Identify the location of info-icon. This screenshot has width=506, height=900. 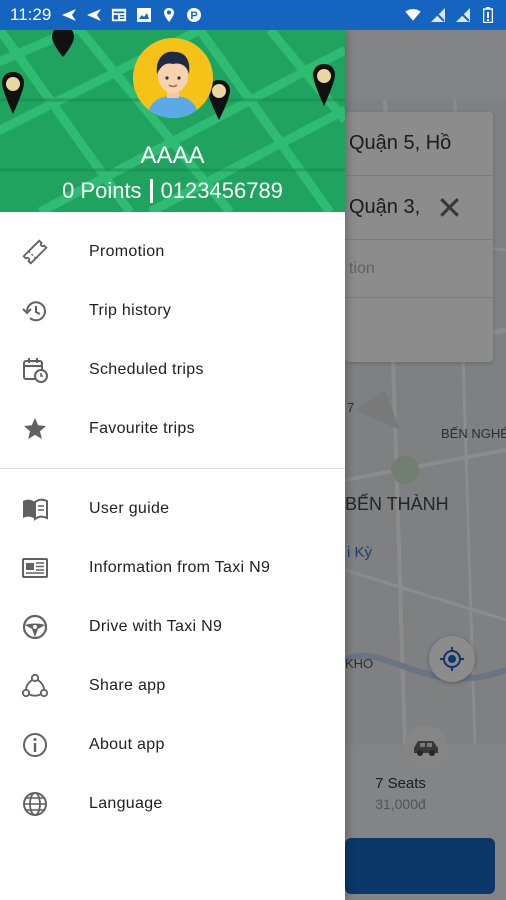
(35, 745).